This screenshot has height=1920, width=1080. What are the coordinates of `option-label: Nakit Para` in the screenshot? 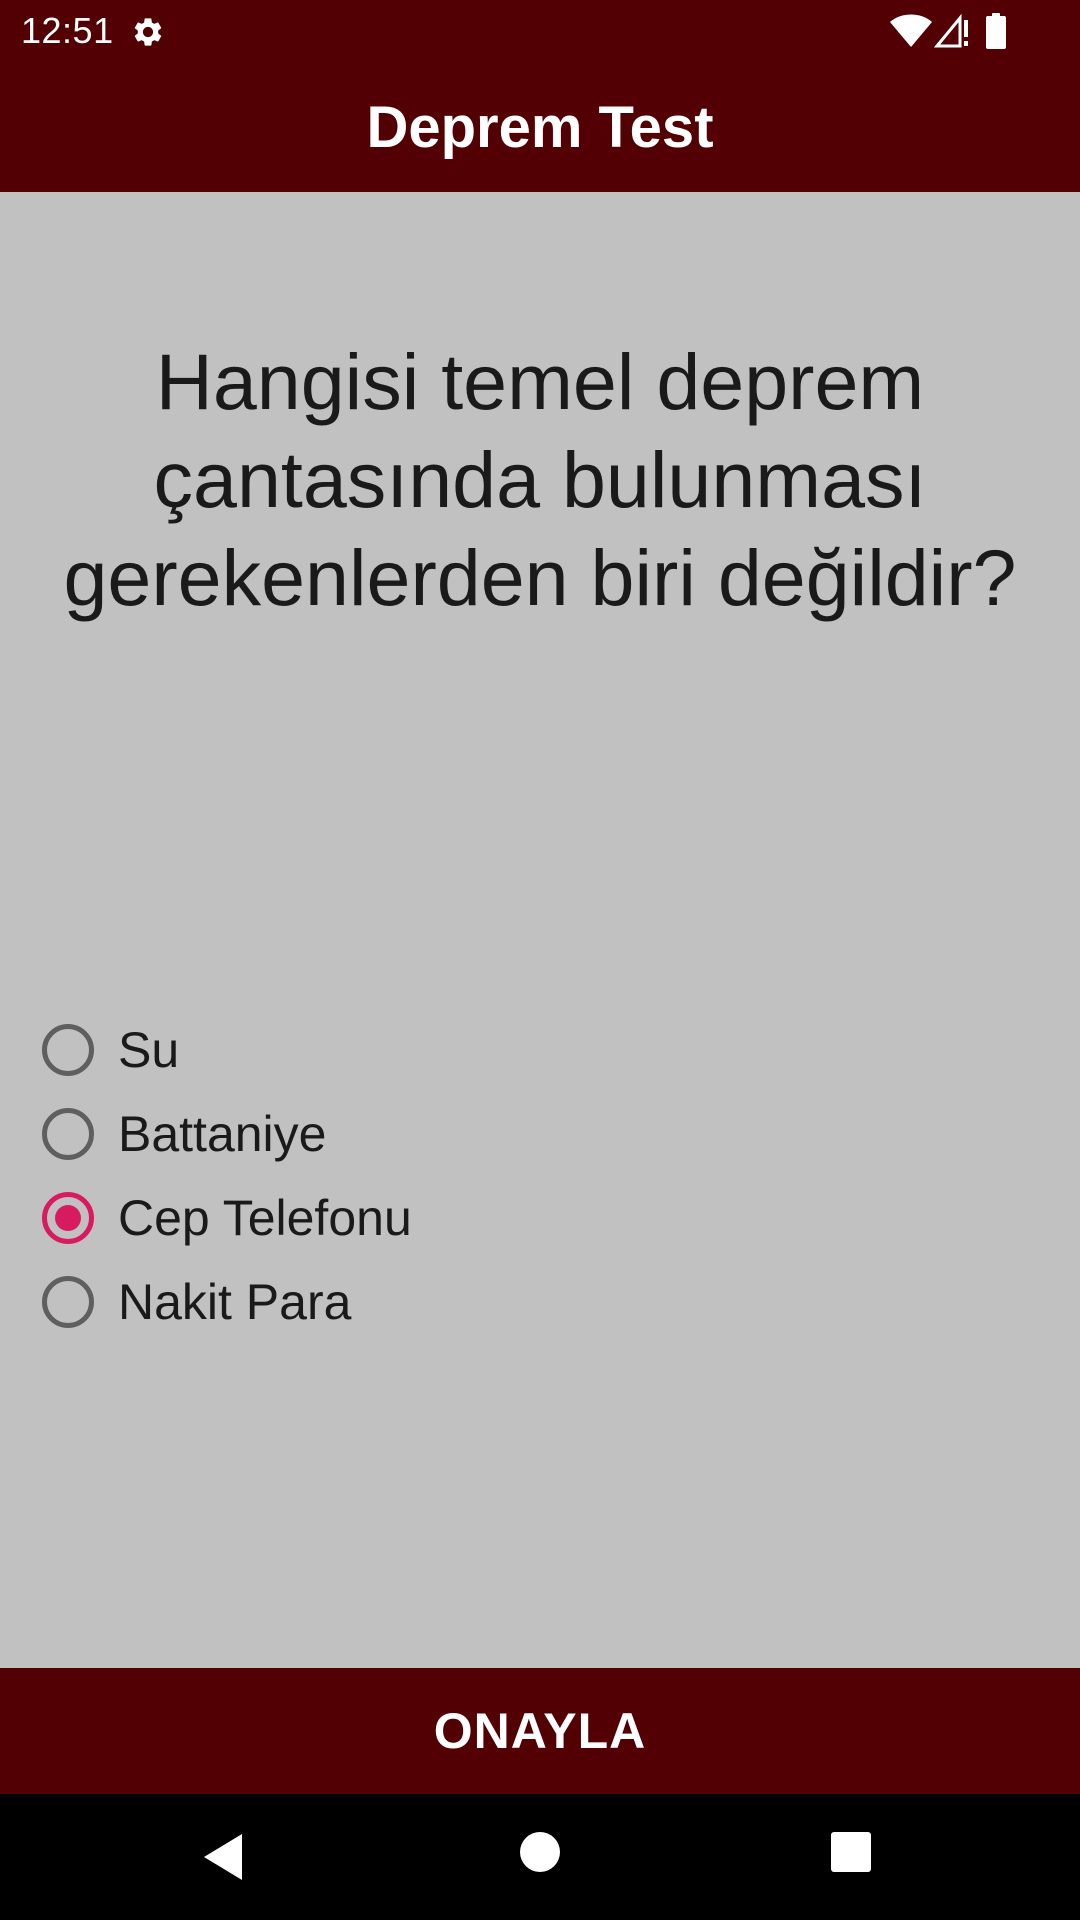 It's located at (235, 1302).